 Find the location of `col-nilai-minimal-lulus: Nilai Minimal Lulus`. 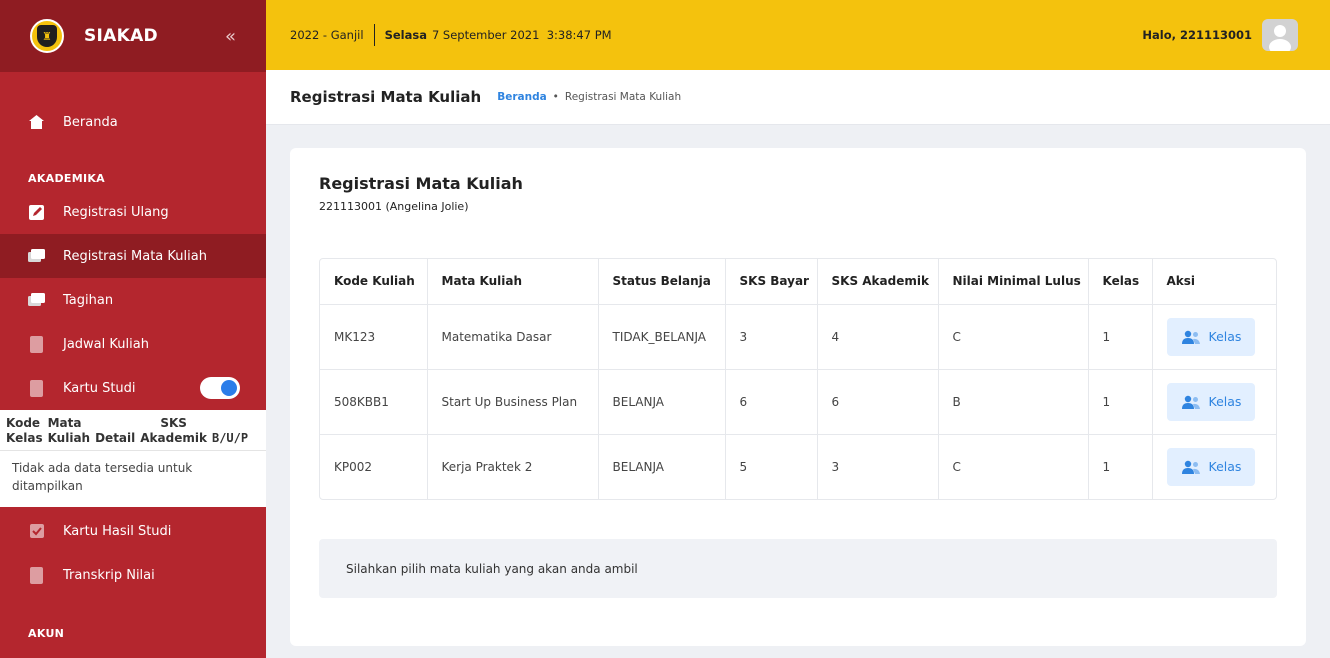

col-nilai-minimal-lulus: Nilai Minimal Lulus is located at coordinates (1013, 282).